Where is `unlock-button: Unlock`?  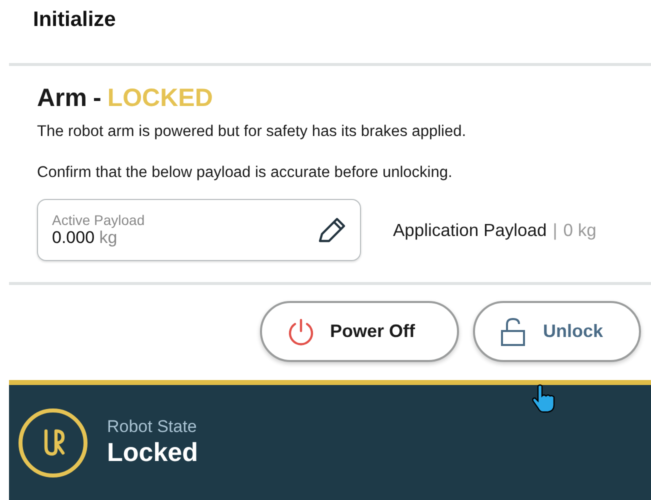 unlock-button: Unlock is located at coordinates (557, 331).